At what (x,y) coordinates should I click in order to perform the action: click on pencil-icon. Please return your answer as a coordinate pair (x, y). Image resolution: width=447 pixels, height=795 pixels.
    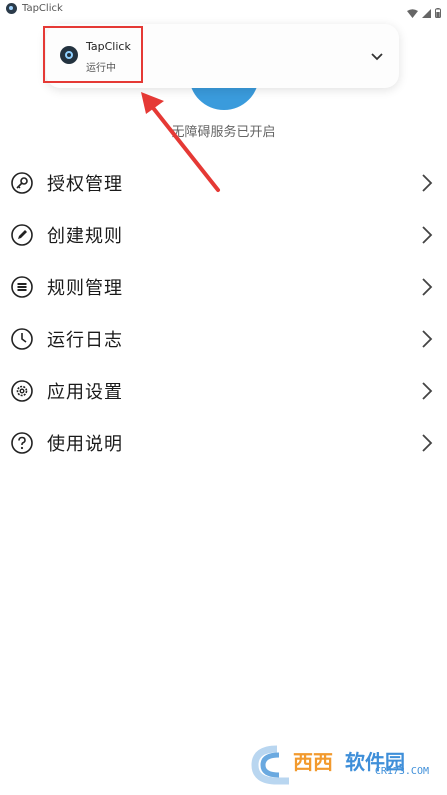
    Looking at the image, I should click on (22, 235).